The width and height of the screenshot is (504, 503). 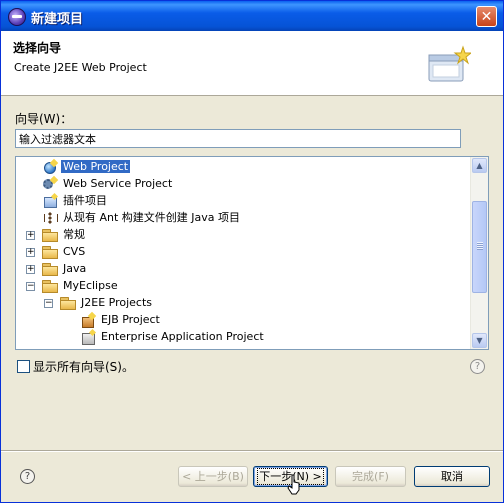 What do you see at coordinates (57, 19) in the screenshot?
I see `window-title: 新建项目` at bounding box center [57, 19].